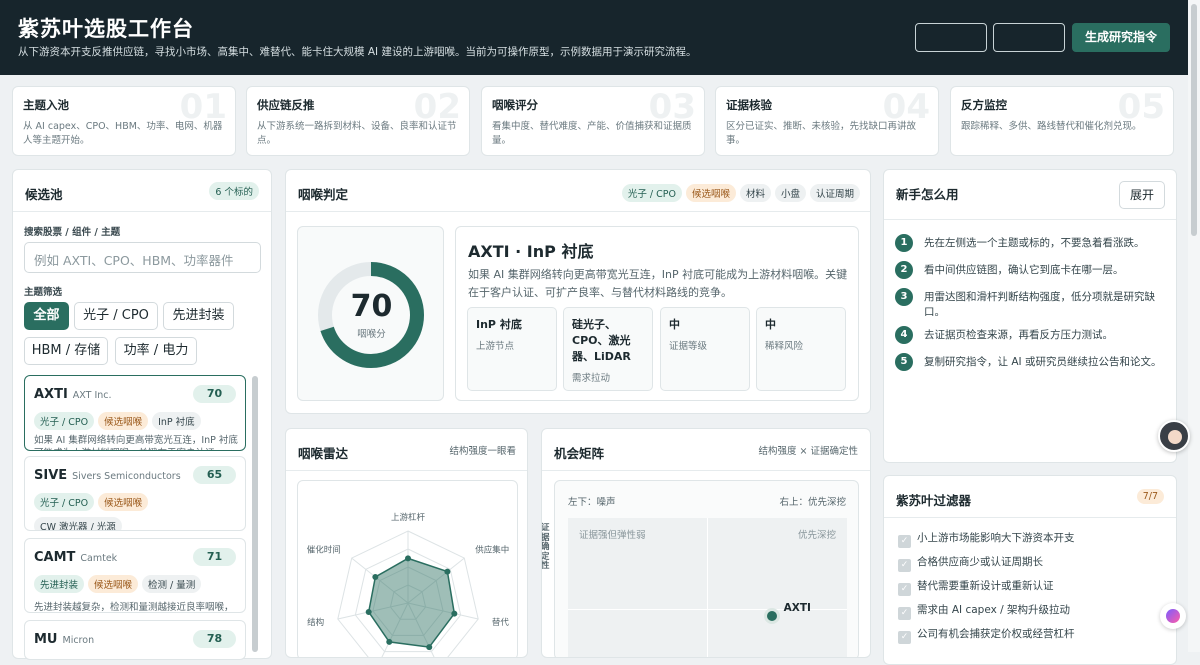 The height and width of the screenshot is (665, 1200). I want to click on app-title: 紫苏叶选股工作台, so click(106, 29).